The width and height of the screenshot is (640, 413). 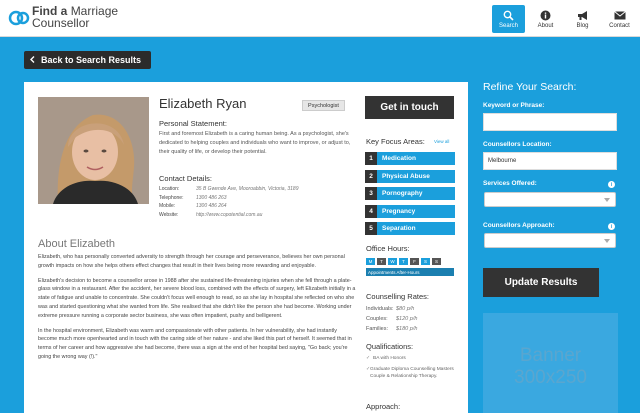 What do you see at coordinates (377, 319) in the screenshot?
I see `rate-key: Couples:` at bounding box center [377, 319].